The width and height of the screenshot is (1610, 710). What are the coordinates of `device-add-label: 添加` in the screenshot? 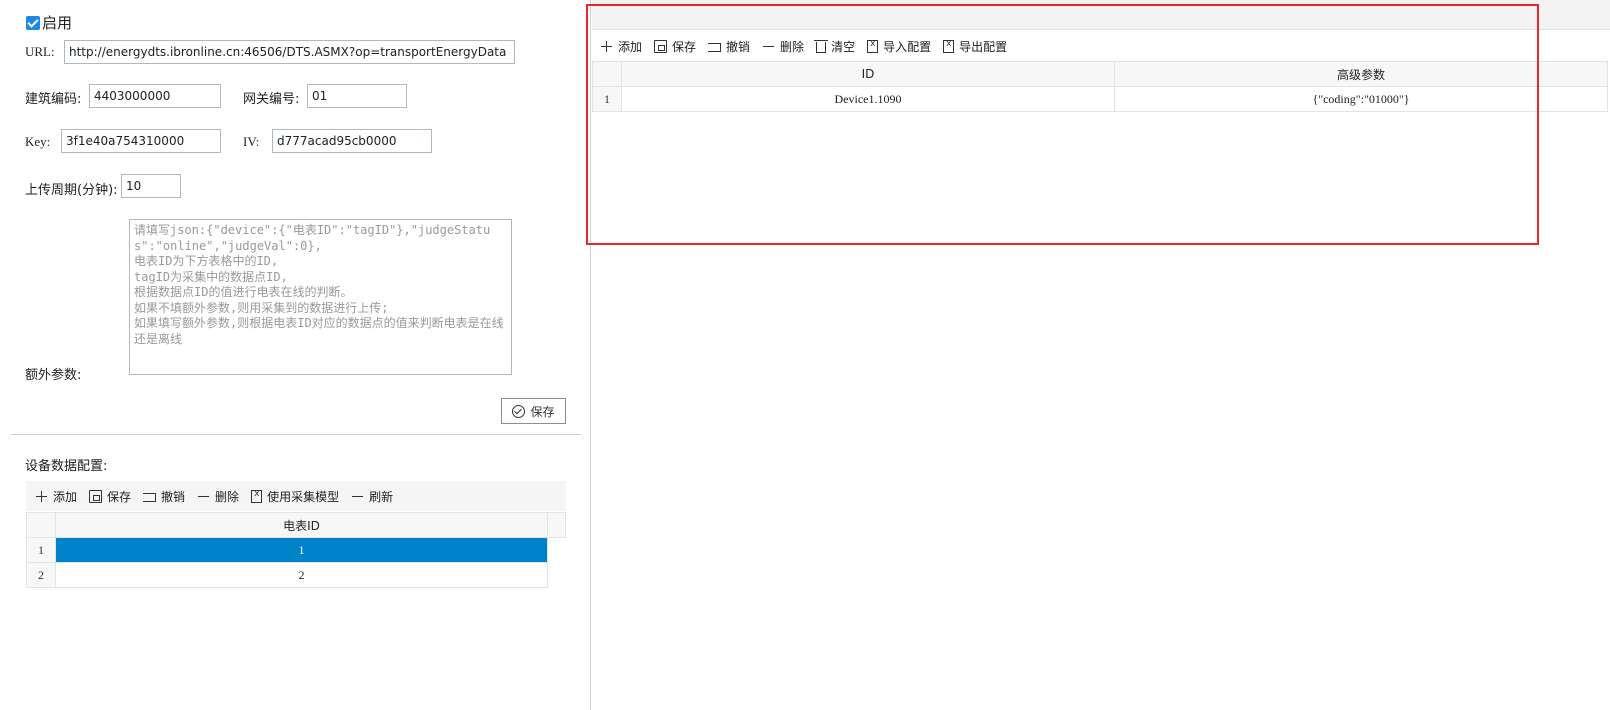 It's located at (65, 496).